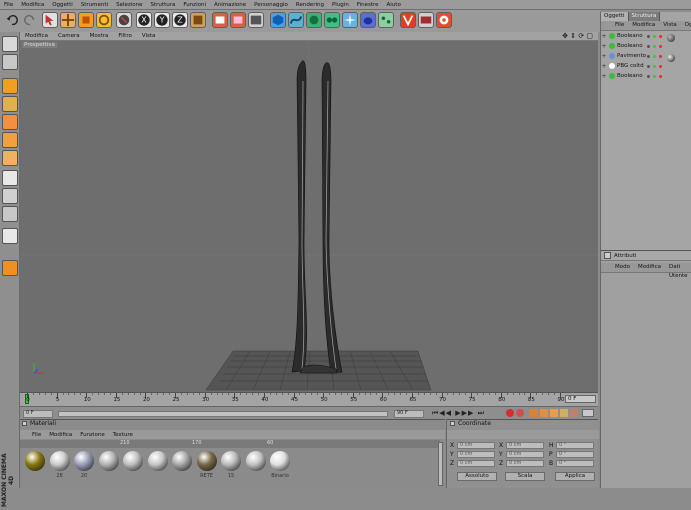 The width and height of the screenshot is (691, 510). What do you see at coordinates (10, 196) in the screenshot?
I see `animation-mode-icon` at bounding box center [10, 196].